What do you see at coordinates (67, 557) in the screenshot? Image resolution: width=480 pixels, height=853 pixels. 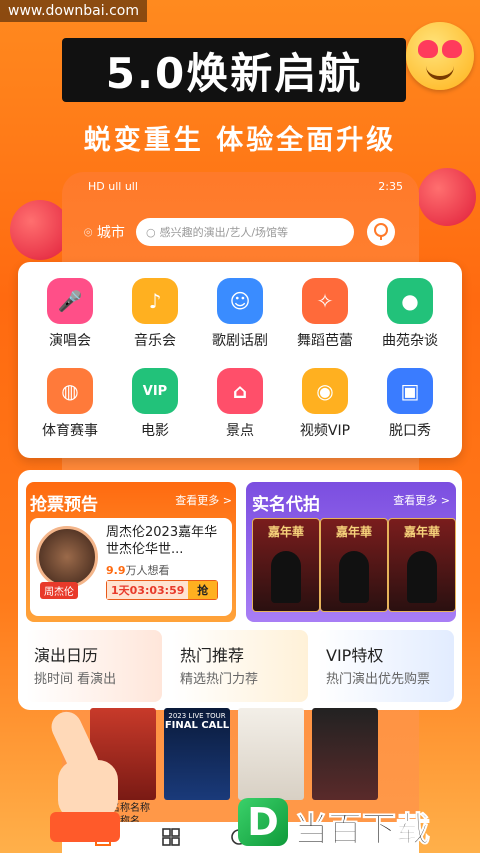 I see `avatar` at bounding box center [67, 557].